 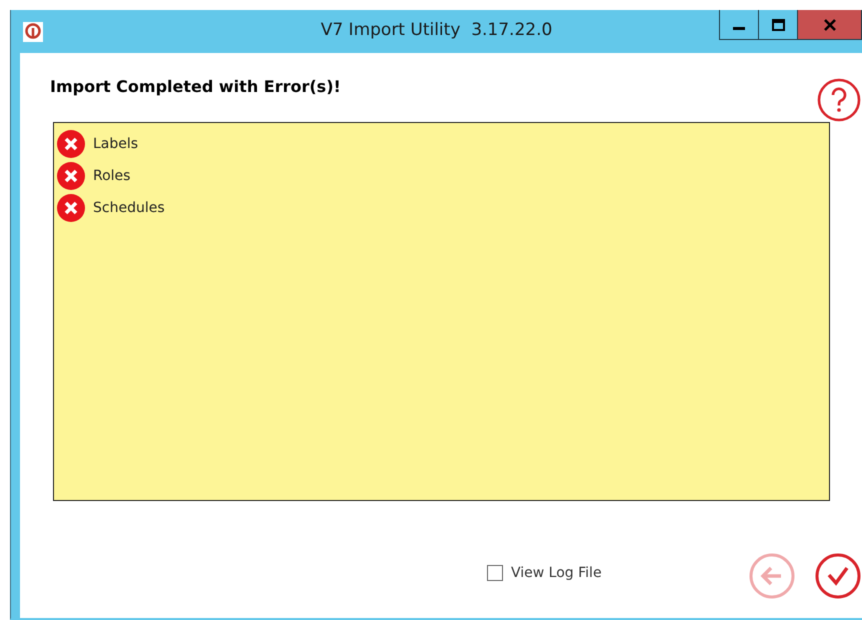 What do you see at coordinates (838, 576) in the screenshot?
I see `finish-button` at bounding box center [838, 576].